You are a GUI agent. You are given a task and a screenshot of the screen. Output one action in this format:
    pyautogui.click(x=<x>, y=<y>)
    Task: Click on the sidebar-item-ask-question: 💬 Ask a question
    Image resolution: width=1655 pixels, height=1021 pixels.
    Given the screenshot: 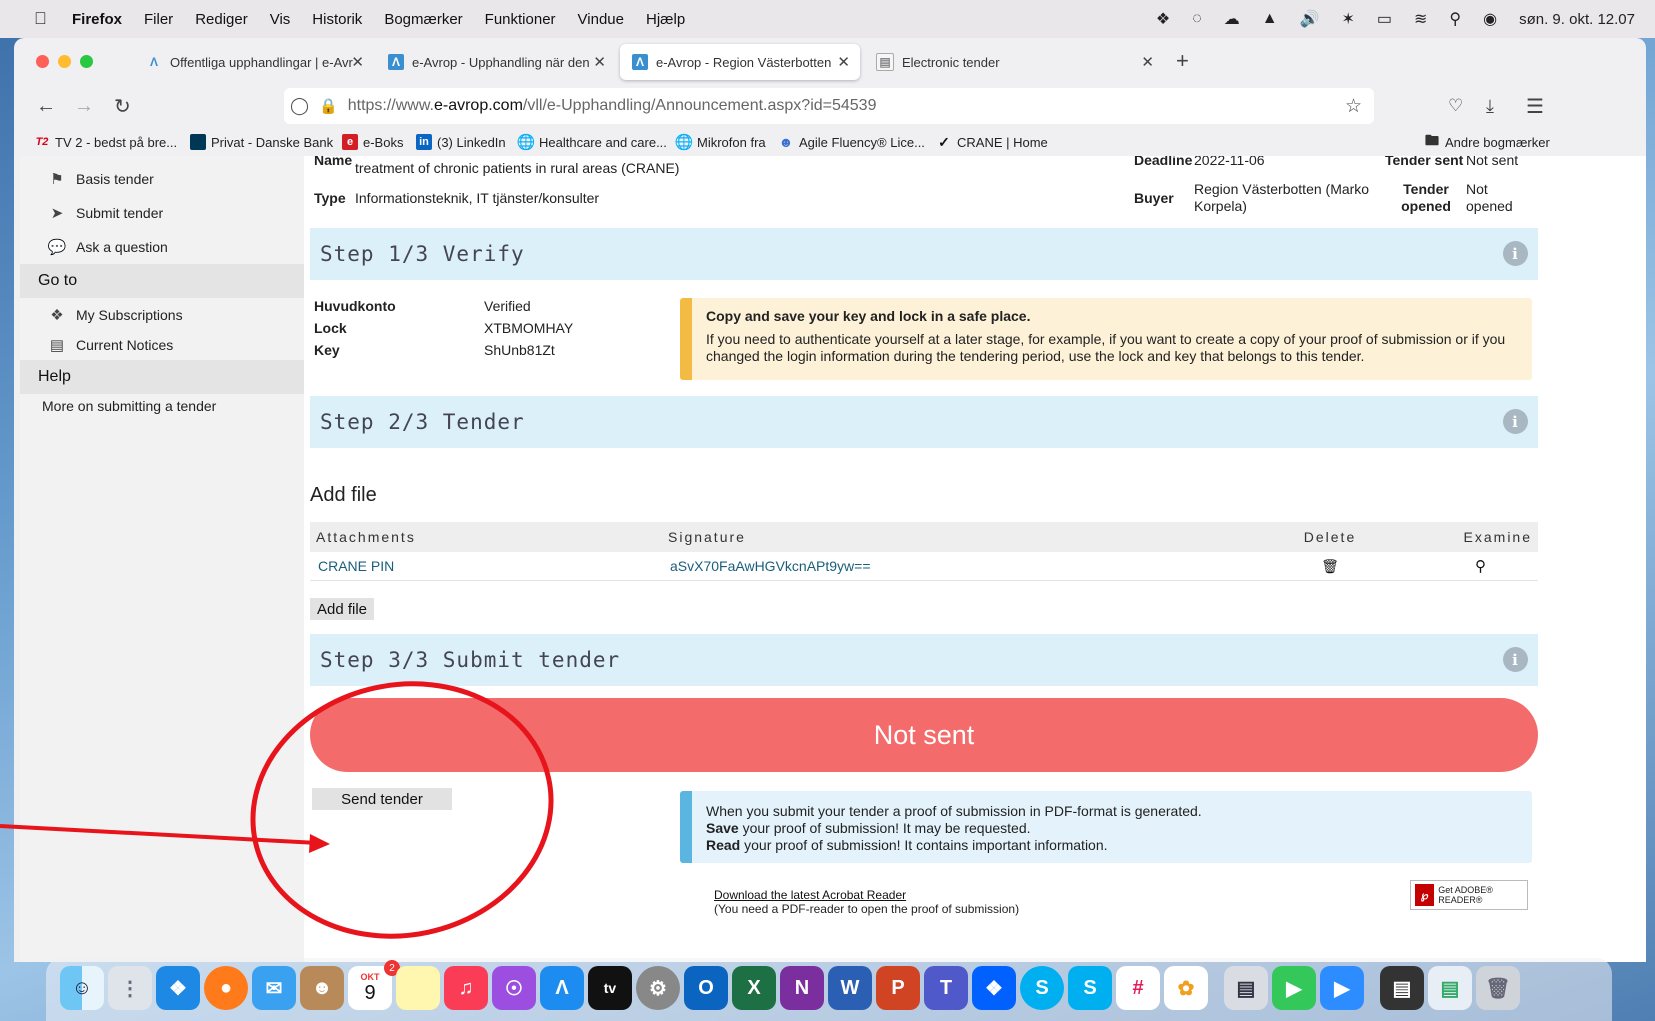 What is the action you would take?
    pyautogui.click(x=107, y=247)
    